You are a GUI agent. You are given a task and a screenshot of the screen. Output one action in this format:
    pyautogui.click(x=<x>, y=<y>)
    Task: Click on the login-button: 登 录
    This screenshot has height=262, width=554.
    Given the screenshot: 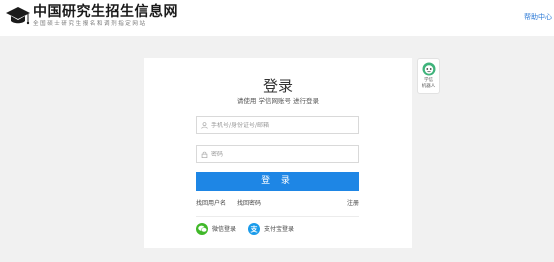 What is the action you would take?
    pyautogui.click(x=277, y=181)
    